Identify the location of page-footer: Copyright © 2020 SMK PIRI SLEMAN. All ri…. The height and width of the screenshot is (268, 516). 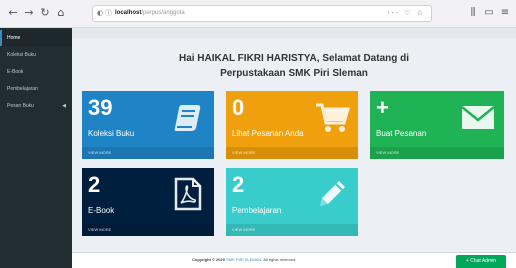
(294, 260).